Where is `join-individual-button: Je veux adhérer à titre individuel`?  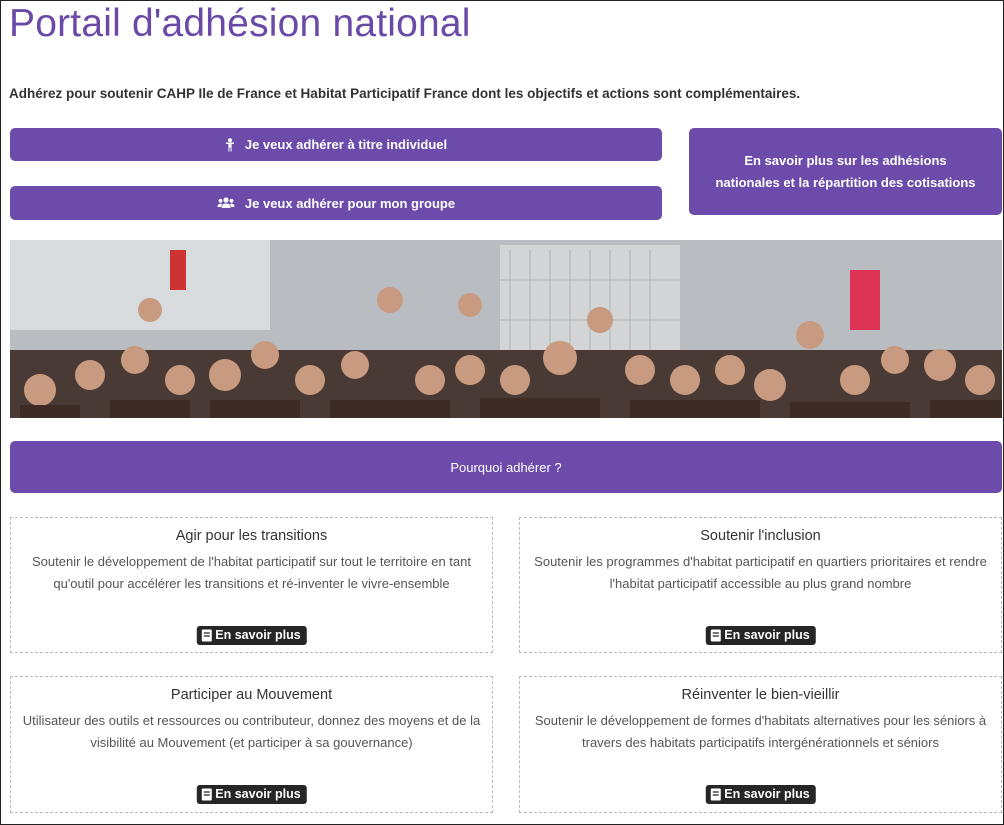 join-individual-button: Je veux adhérer à titre individuel is located at coordinates (336, 144).